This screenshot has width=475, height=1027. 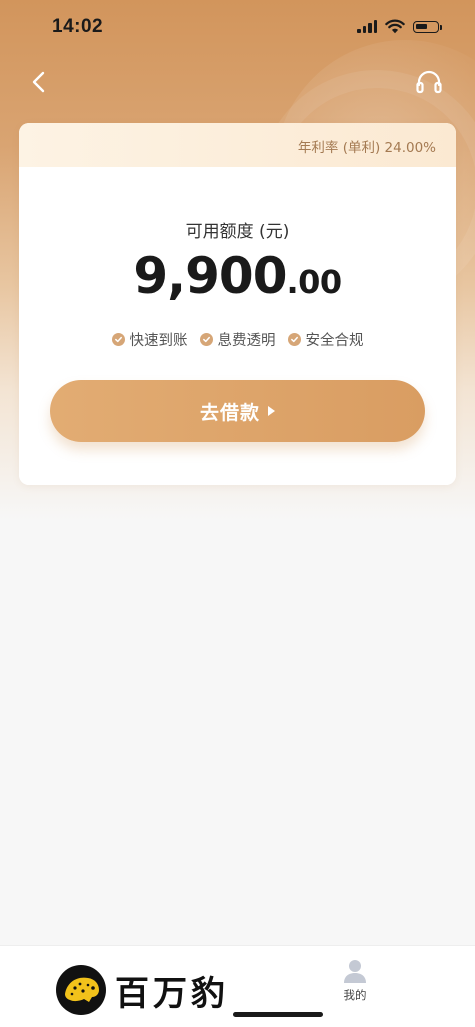 I want to click on watermark-text: 百万豹, so click(x=172, y=993).